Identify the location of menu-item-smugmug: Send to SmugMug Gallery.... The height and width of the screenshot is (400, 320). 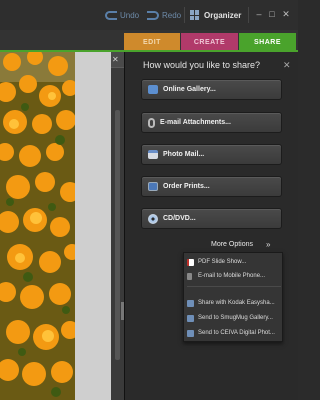
(234, 318).